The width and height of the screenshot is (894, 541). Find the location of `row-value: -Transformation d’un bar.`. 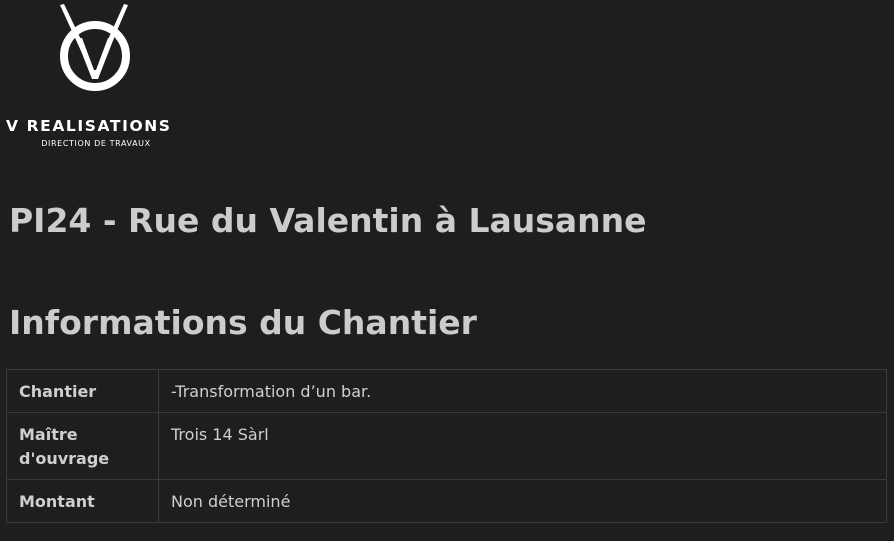

row-value: -Transformation d’un bar. is located at coordinates (522, 391).